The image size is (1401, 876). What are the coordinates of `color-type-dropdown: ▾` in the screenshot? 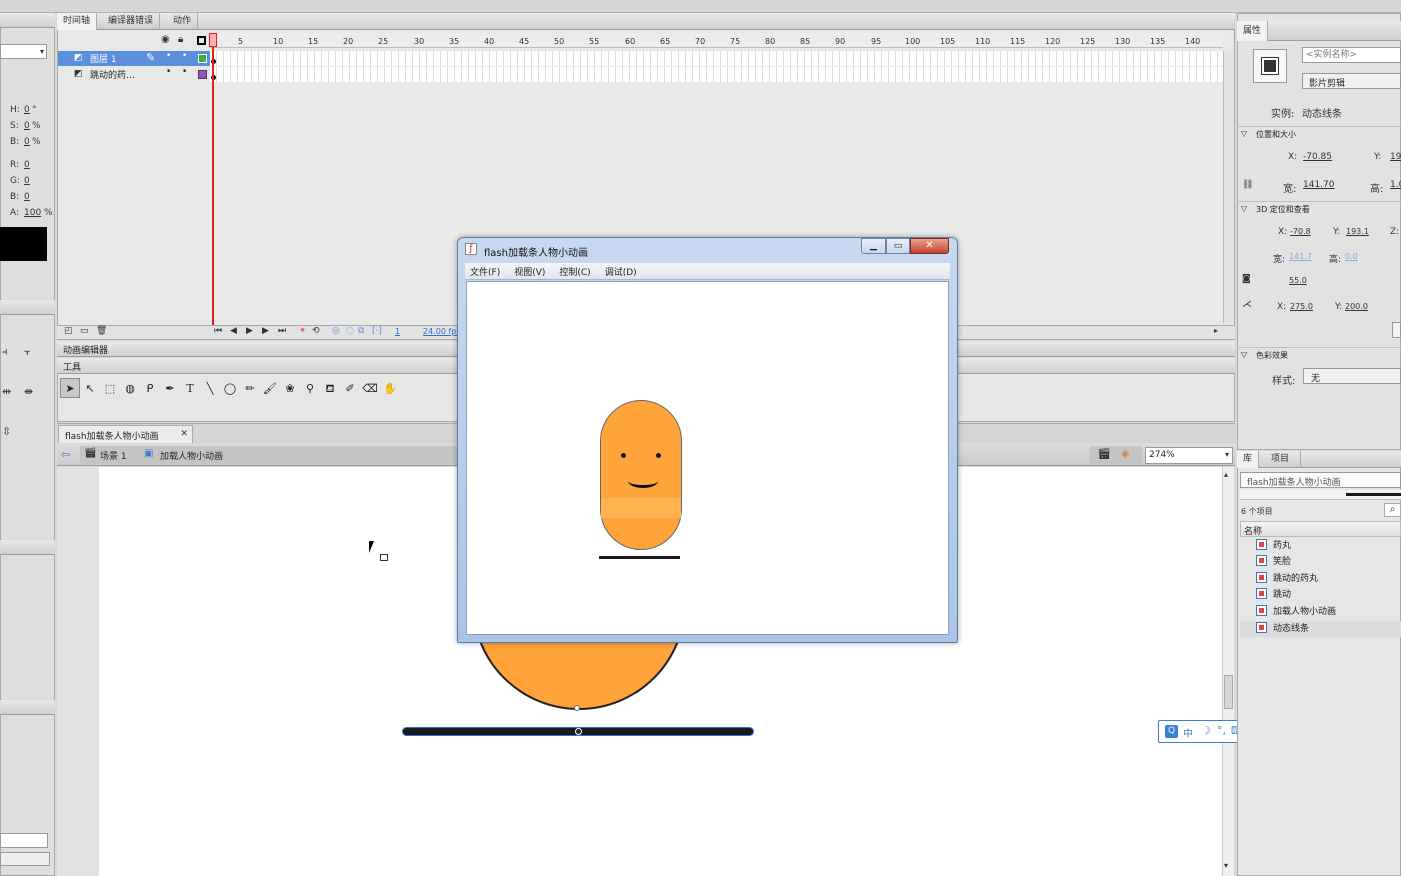 It's located at (23, 51).